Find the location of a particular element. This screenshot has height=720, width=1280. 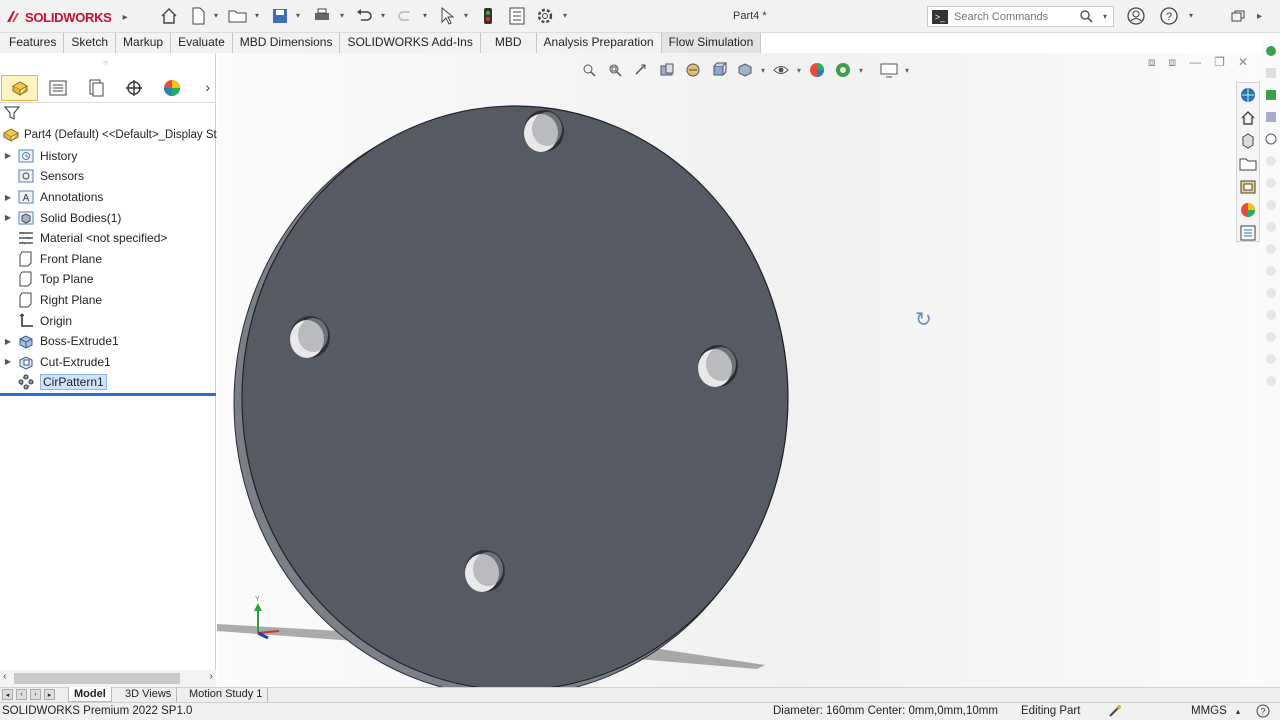

tree-item-annotations: ▶ A Annotations is located at coordinates (108, 197).